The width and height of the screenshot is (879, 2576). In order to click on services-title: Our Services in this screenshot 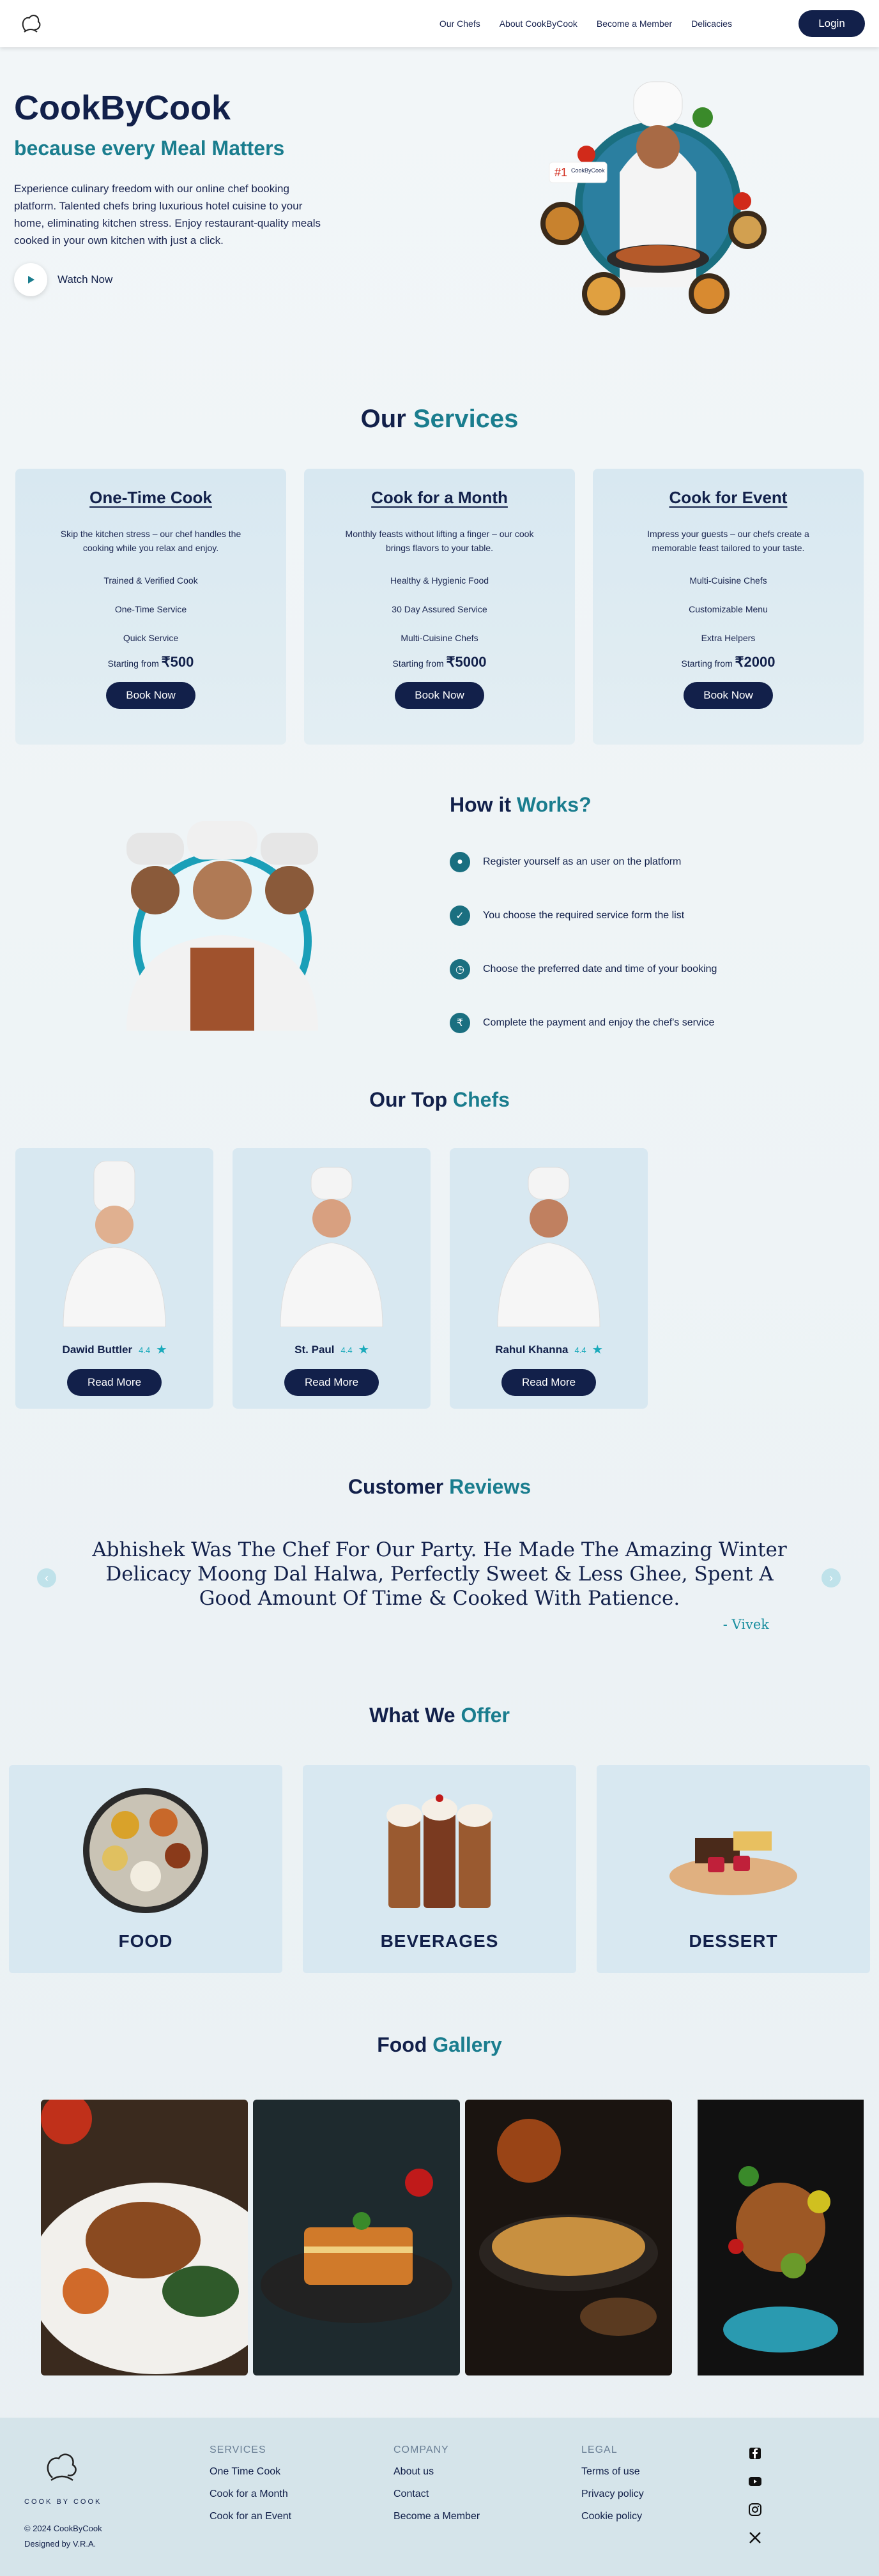, I will do `click(439, 420)`.